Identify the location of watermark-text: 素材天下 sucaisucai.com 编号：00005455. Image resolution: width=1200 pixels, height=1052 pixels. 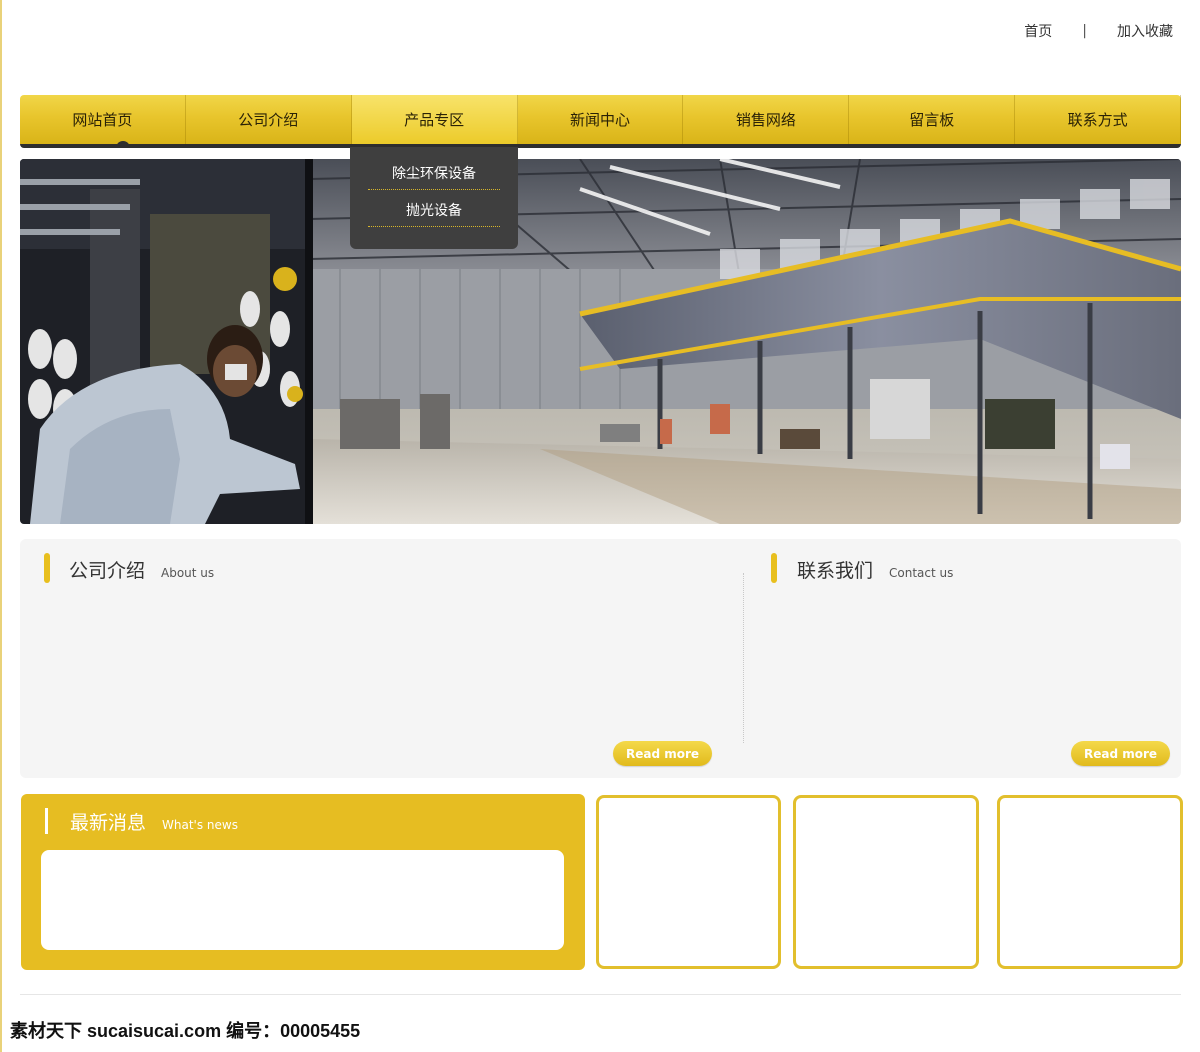
(185, 1031).